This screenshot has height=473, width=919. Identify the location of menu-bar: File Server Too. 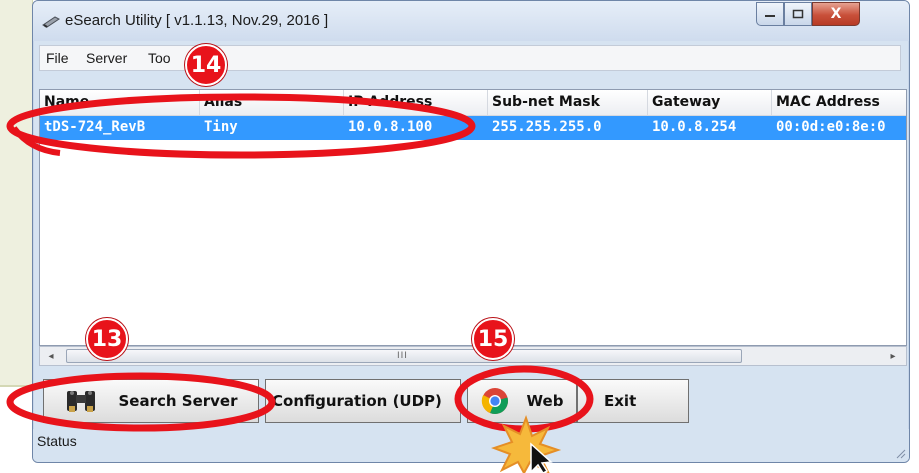
(470, 58).